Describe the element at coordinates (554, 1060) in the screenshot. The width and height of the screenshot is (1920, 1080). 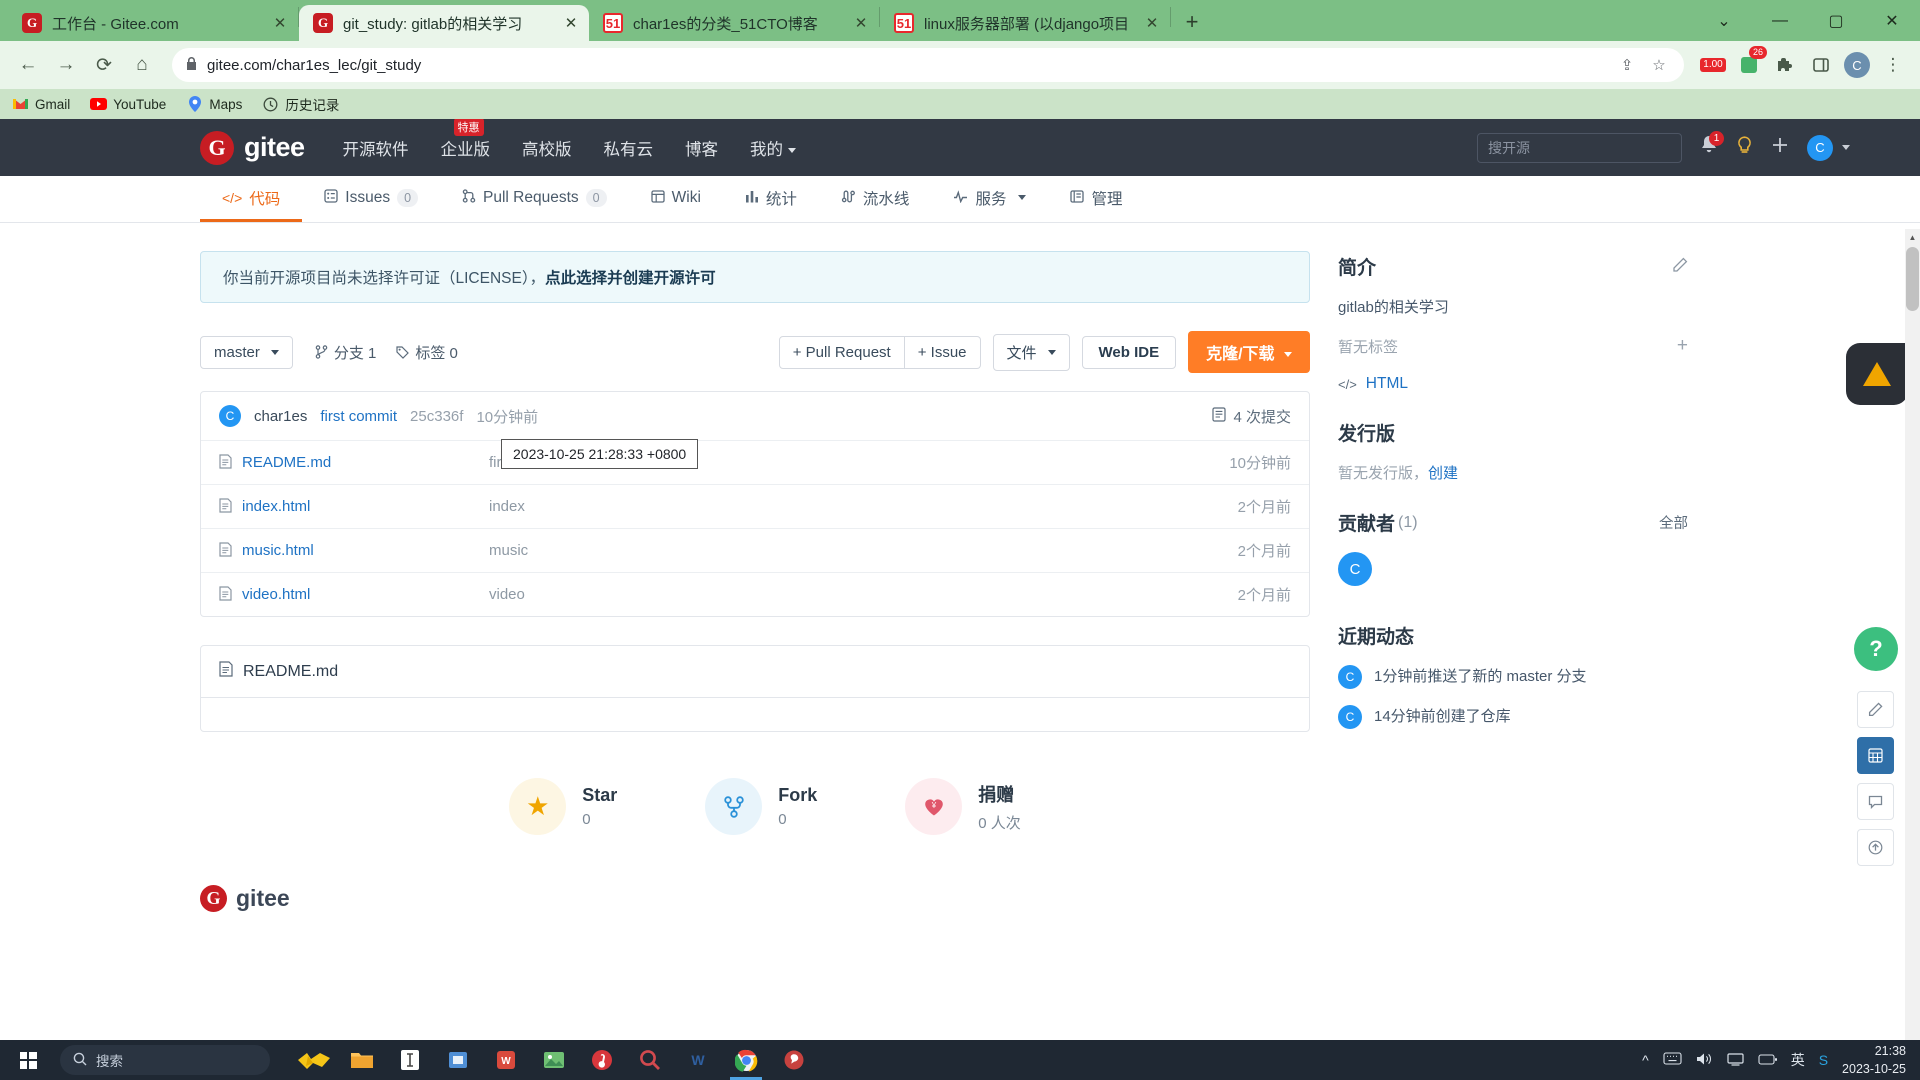
I see `photos-icon` at that location.